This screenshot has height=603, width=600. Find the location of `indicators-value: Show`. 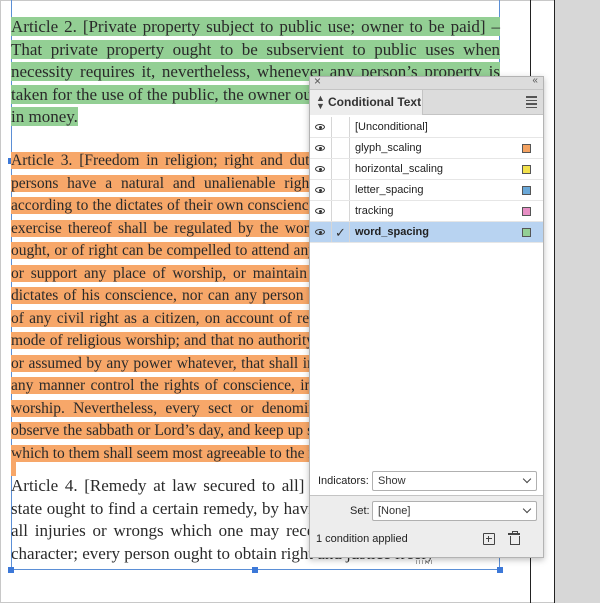

indicators-value: Show is located at coordinates (392, 481).